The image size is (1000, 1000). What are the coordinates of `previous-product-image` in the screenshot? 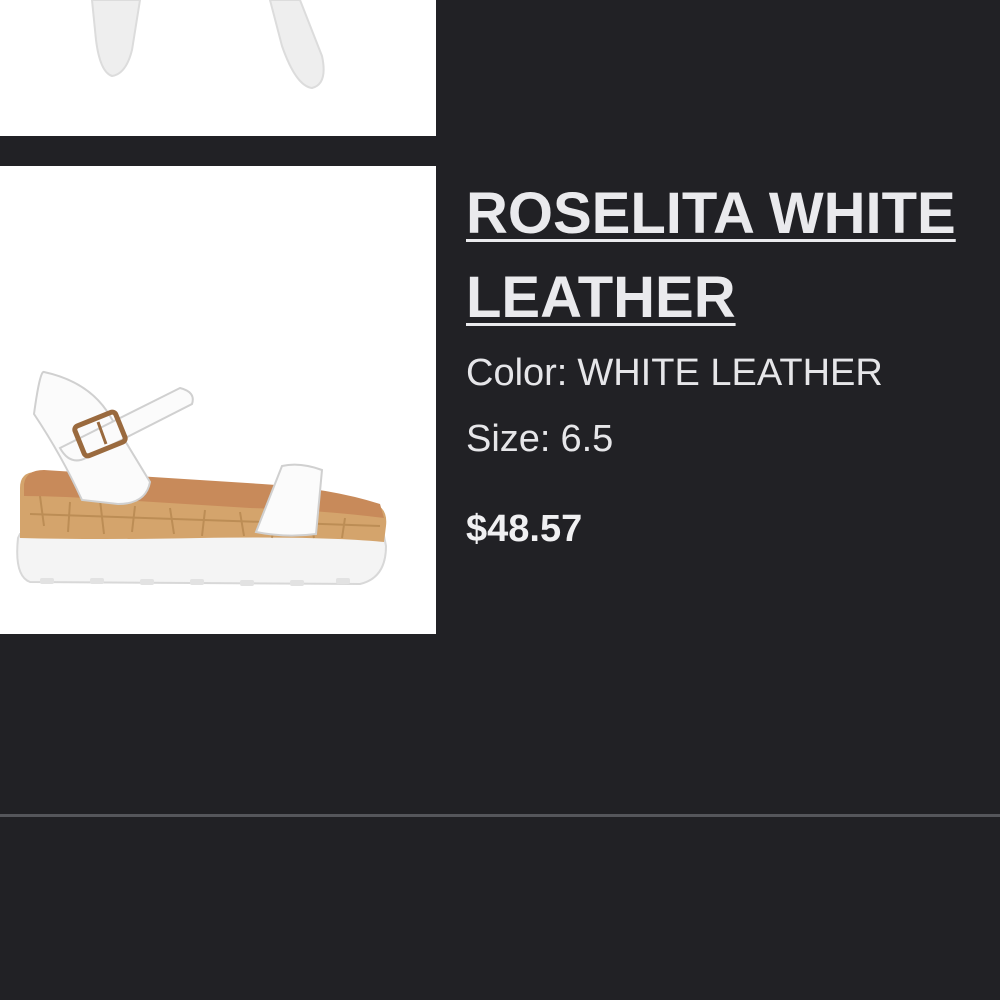 It's located at (218, 68).